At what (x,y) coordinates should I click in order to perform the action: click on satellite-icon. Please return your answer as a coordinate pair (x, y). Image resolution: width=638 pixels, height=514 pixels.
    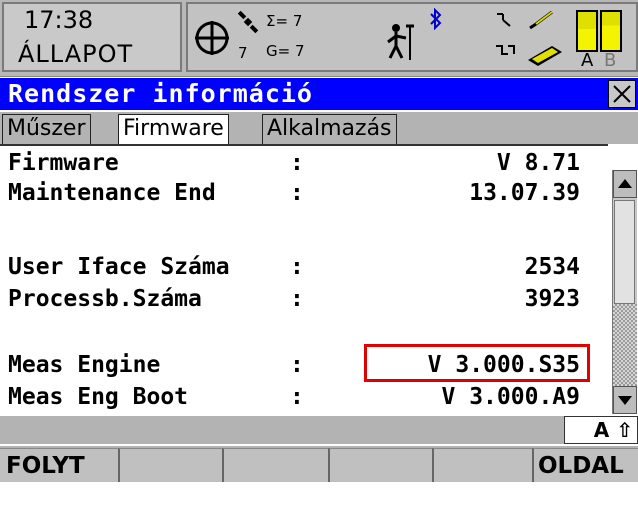
    Looking at the image, I should click on (248, 22).